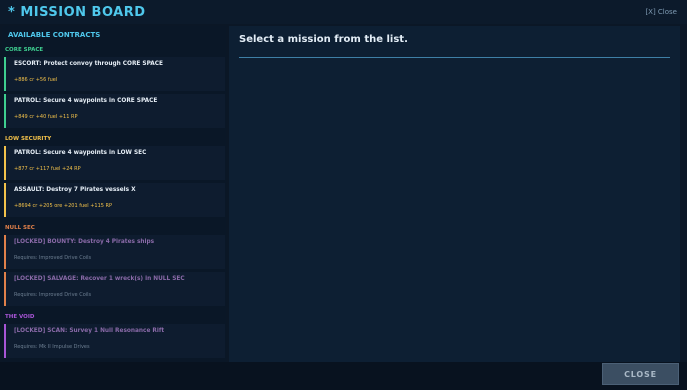 The width and height of the screenshot is (687, 390). What do you see at coordinates (28, 139) in the screenshot?
I see `group-label-low-security: LOW SECURITY` at bounding box center [28, 139].